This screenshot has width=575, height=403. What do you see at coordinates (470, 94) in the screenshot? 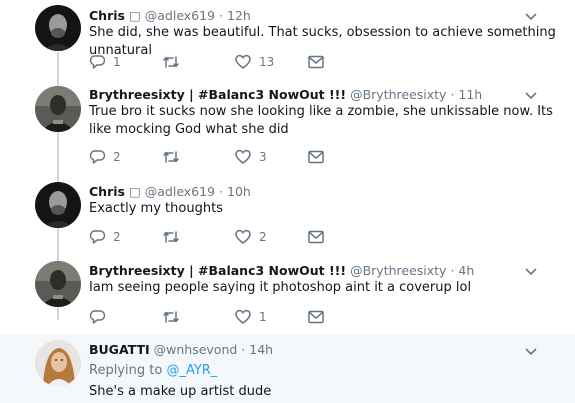
I see `timestamp: 11h` at bounding box center [470, 94].